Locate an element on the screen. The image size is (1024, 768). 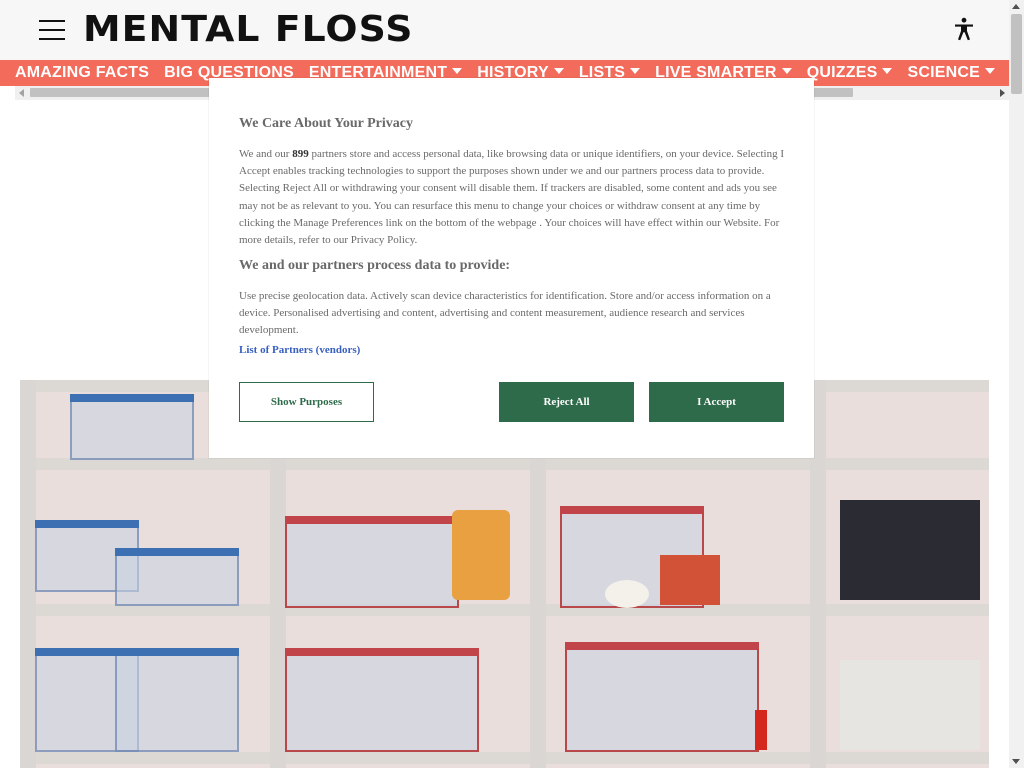
scroll-left-arrow-icon is located at coordinates (21, 93).